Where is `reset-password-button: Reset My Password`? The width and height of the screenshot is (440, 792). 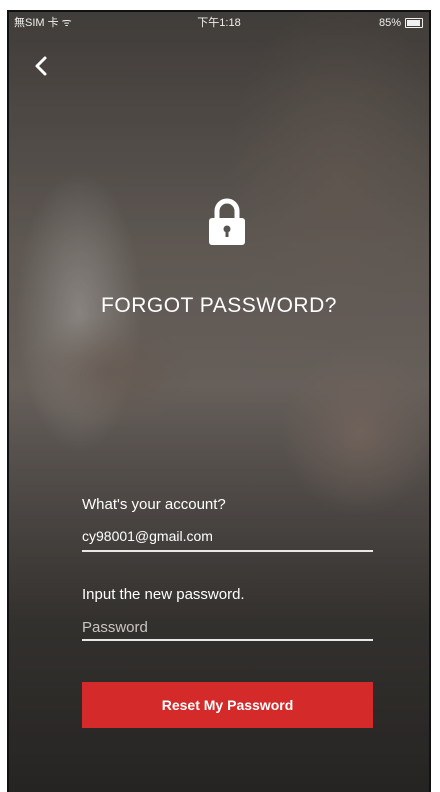 reset-password-button: Reset My Password is located at coordinates (227, 705).